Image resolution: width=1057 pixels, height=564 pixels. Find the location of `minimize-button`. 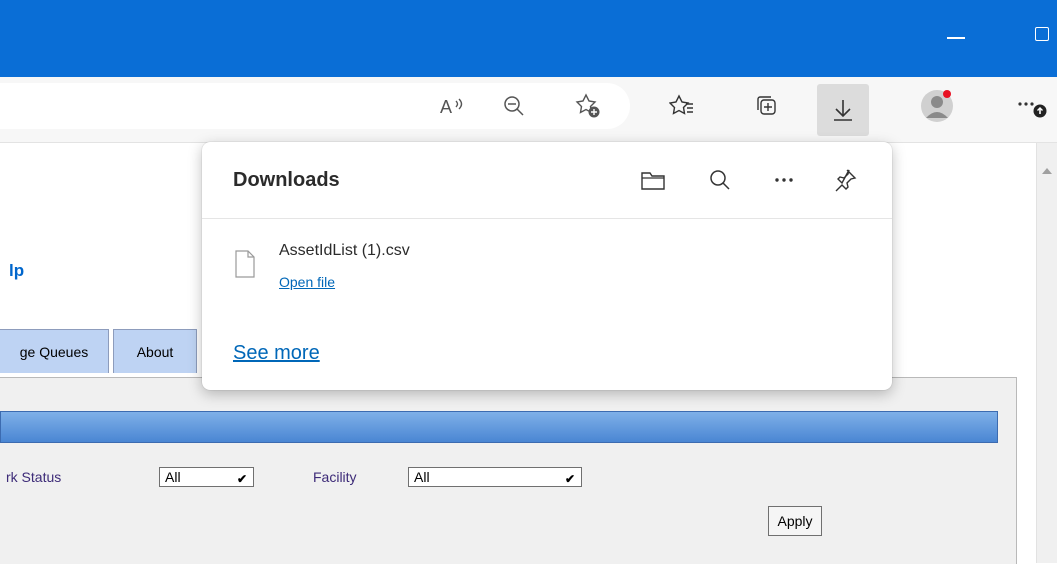

minimize-button is located at coordinates (956, 38).